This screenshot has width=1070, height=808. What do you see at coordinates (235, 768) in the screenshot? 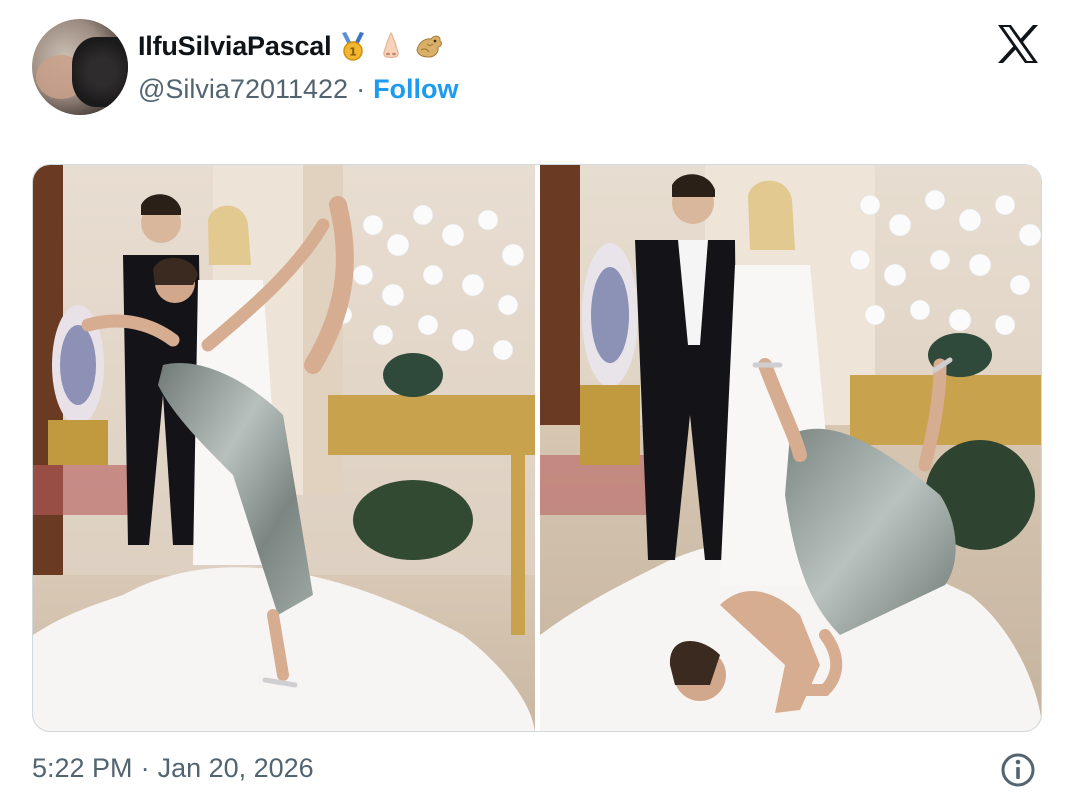
I see `timestamp-date: Jan 20, 2026` at bounding box center [235, 768].